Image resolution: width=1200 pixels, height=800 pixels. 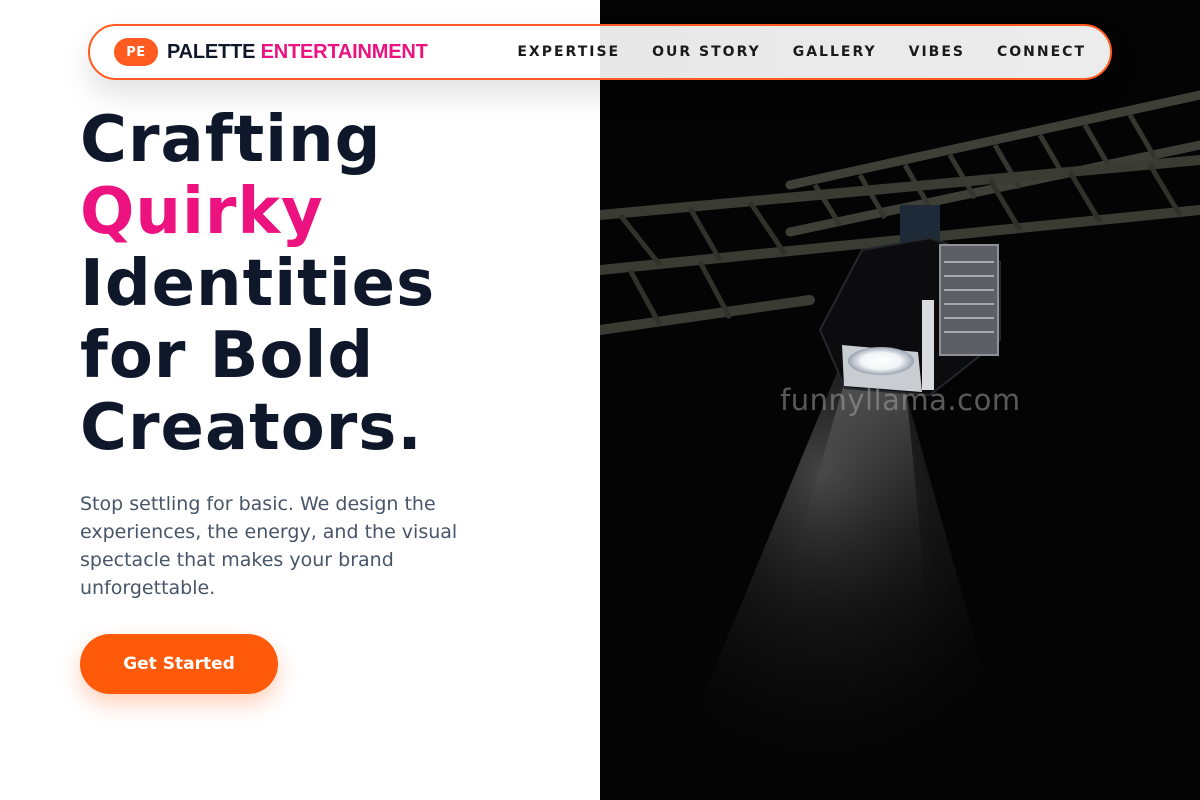 I want to click on brand-name: PALETTE ENTERTAINMENT, so click(x=297, y=52).